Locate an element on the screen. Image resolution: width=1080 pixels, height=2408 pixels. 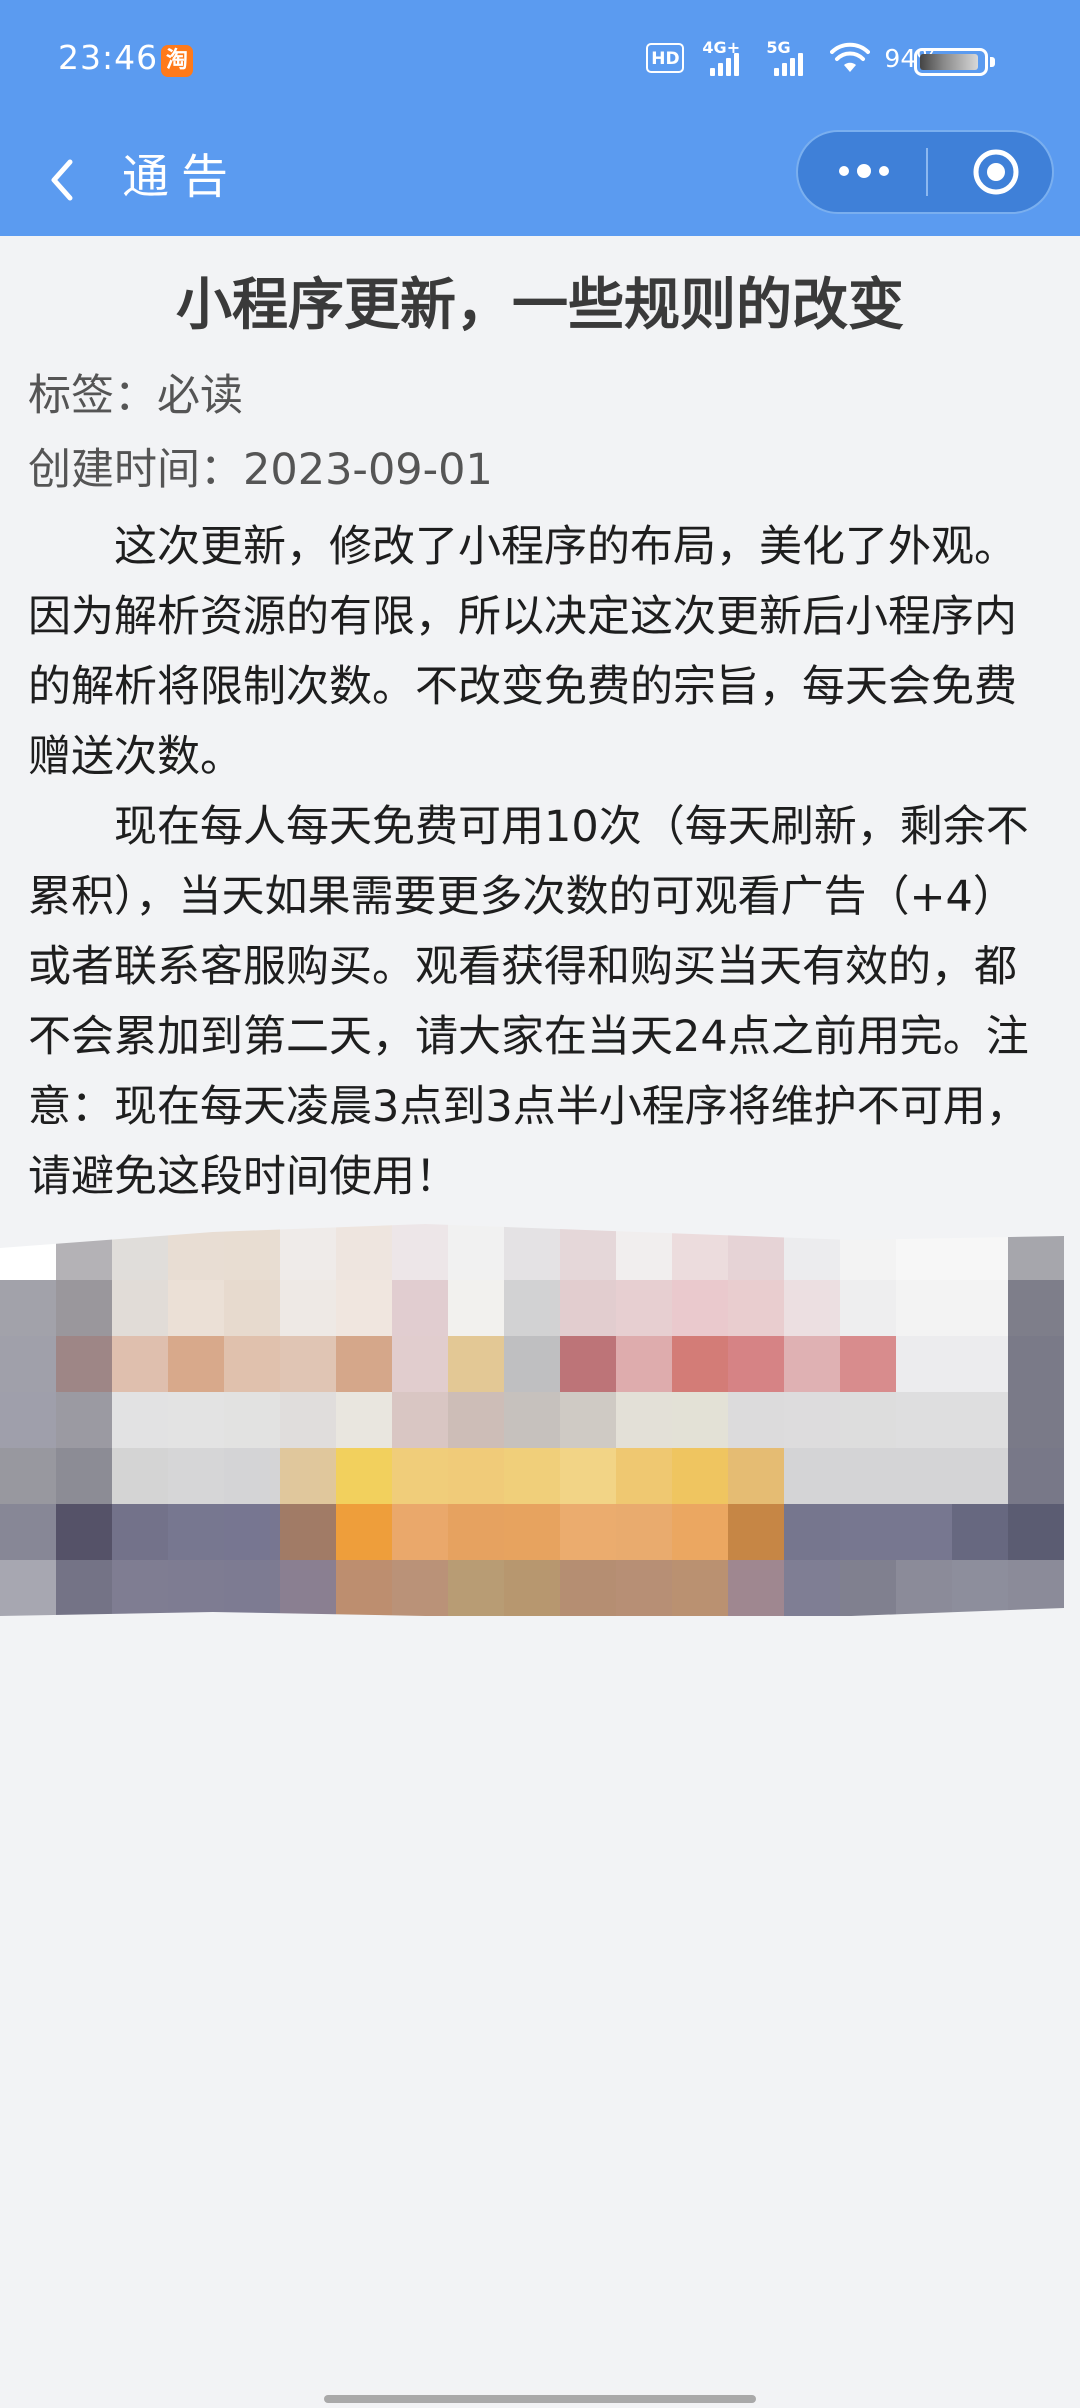
status-indicators: HD 4G+ 5G 94% is located at coordinates (793, 57).